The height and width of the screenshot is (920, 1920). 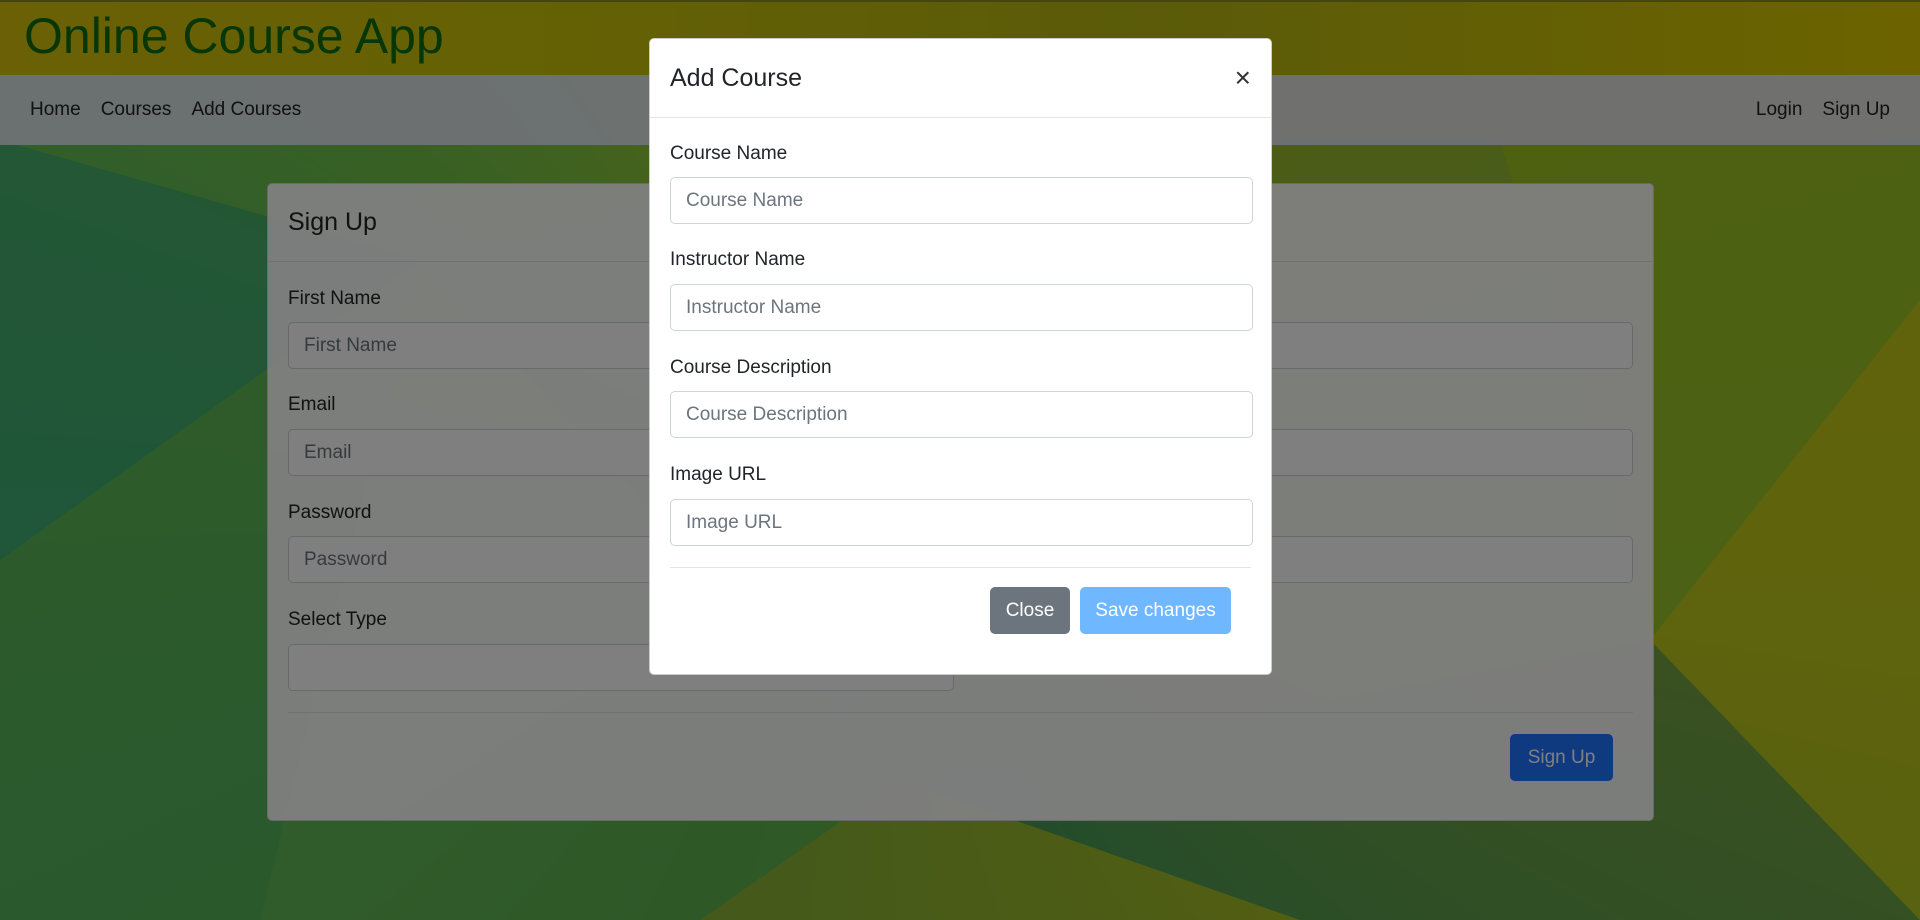 I want to click on course-name-label: Course Name, so click(x=729, y=153).